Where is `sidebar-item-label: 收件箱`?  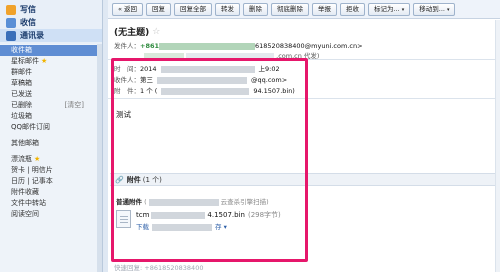 sidebar-item-label: 收件箱 is located at coordinates (21, 50).